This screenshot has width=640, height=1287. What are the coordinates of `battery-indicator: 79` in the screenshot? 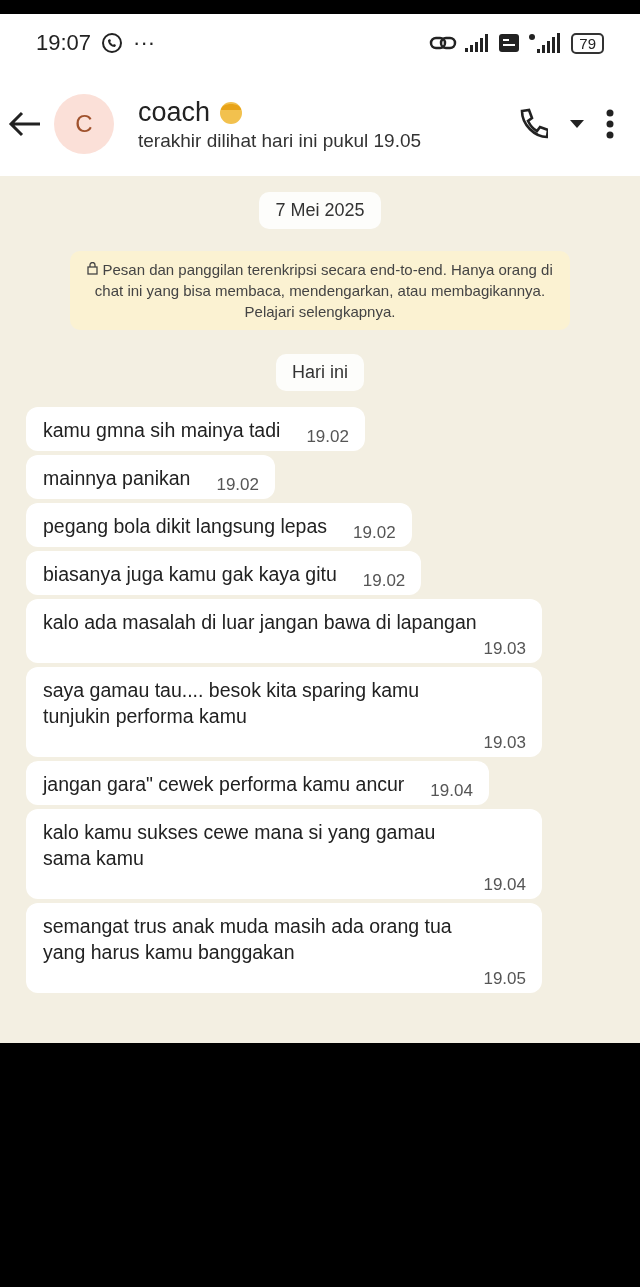 It's located at (587, 43).